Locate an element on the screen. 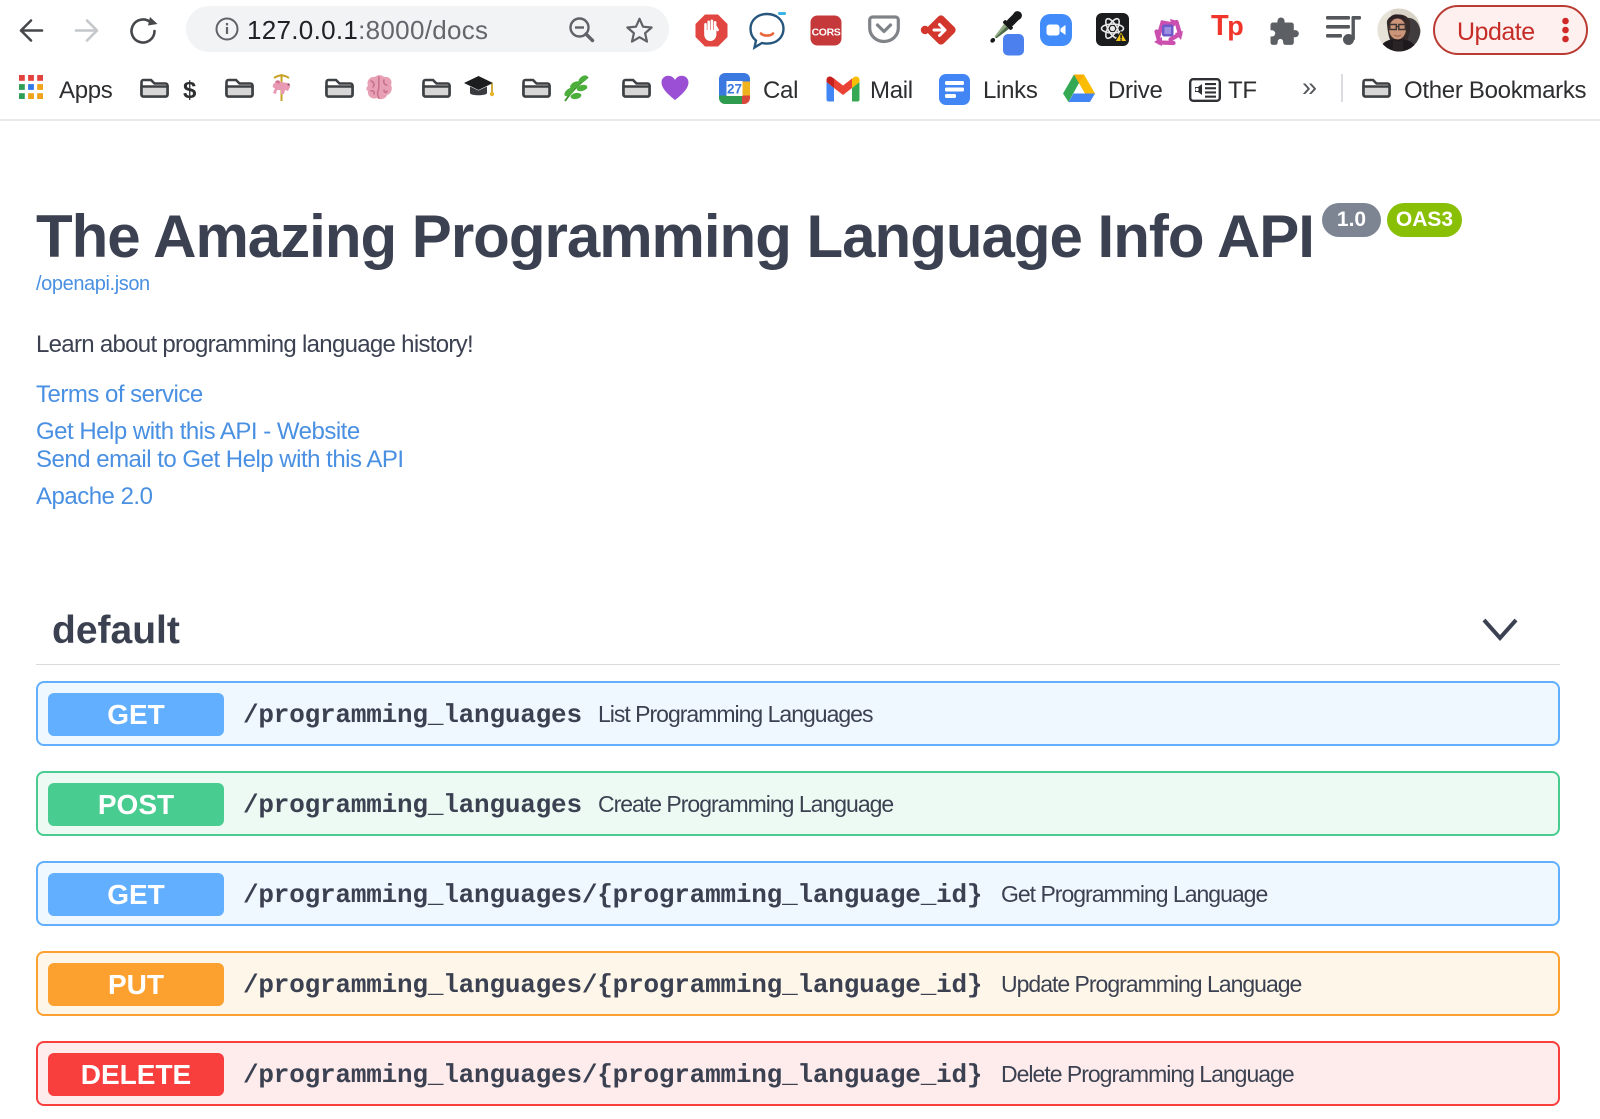  svg-text: CORS is located at coordinates (826, 33).